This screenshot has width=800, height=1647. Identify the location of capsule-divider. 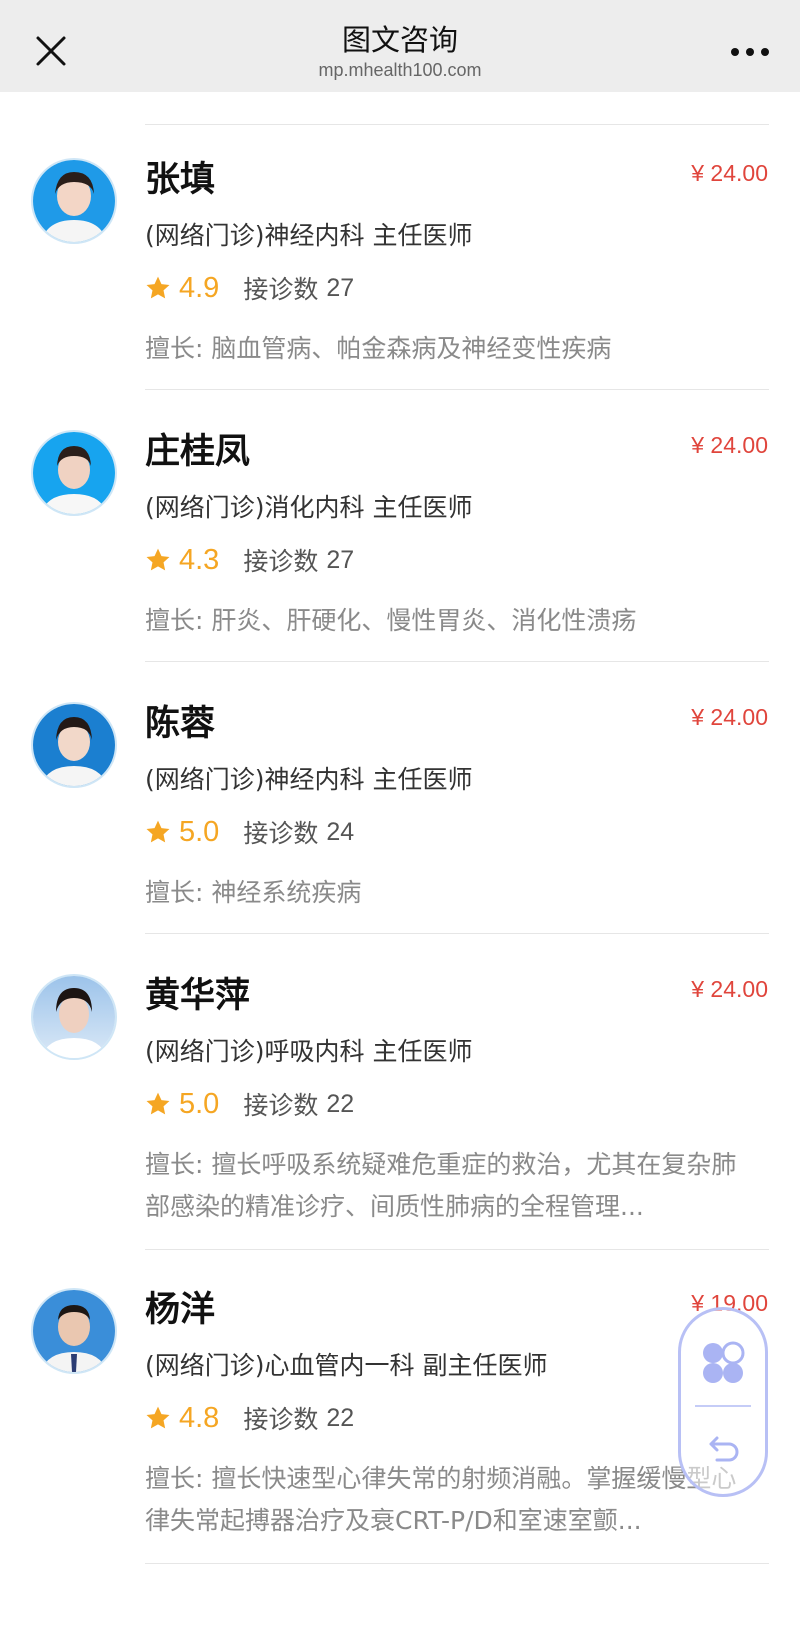
(723, 1406).